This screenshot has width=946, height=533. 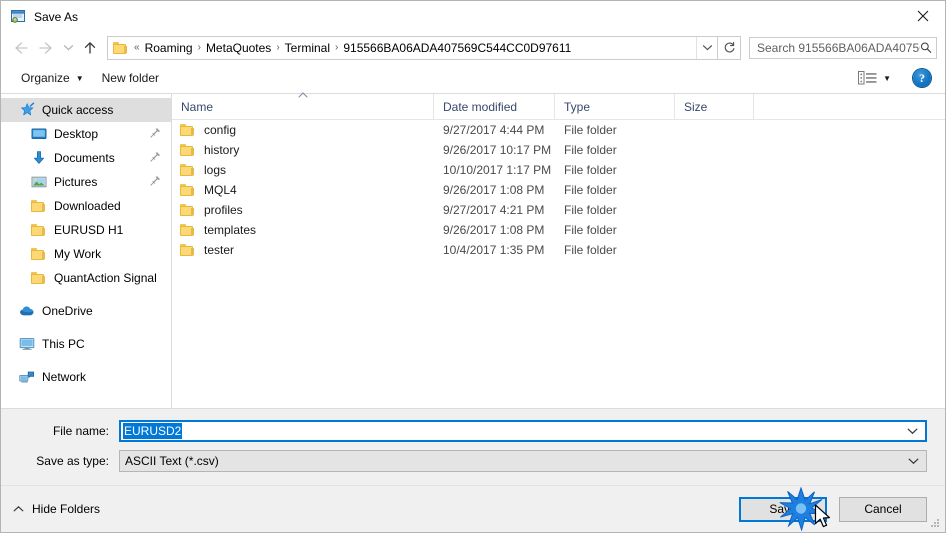 What do you see at coordinates (307, 48) in the screenshot?
I see `breadcrumb-item-terminal: Terminal` at bounding box center [307, 48].